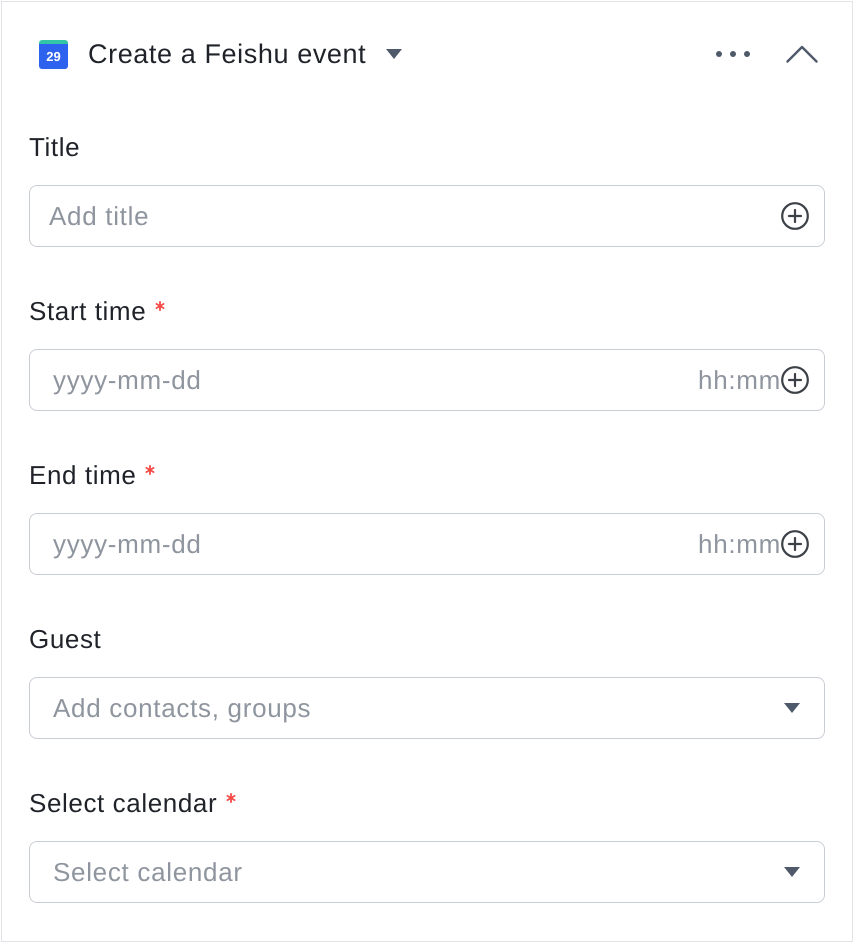 The image size is (854, 944). What do you see at coordinates (427, 708) in the screenshot?
I see `select-dropdown-field: Add contacts, groups` at bounding box center [427, 708].